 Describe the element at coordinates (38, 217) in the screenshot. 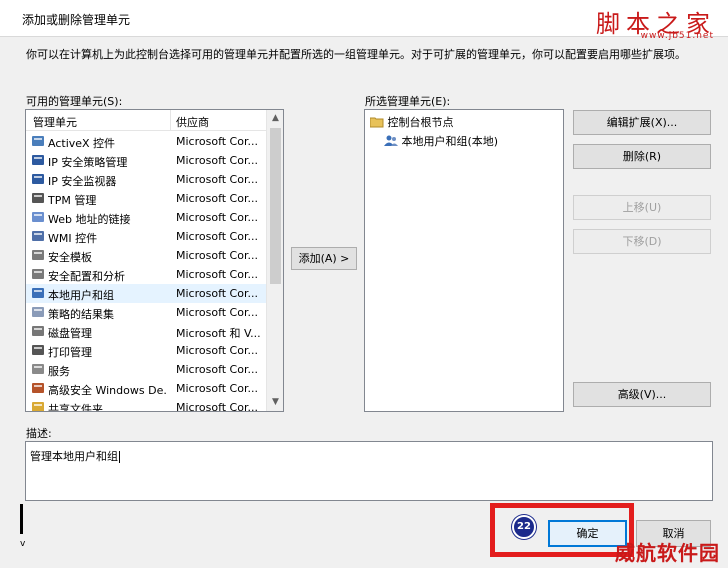

I see `web-link-icon` at that location.